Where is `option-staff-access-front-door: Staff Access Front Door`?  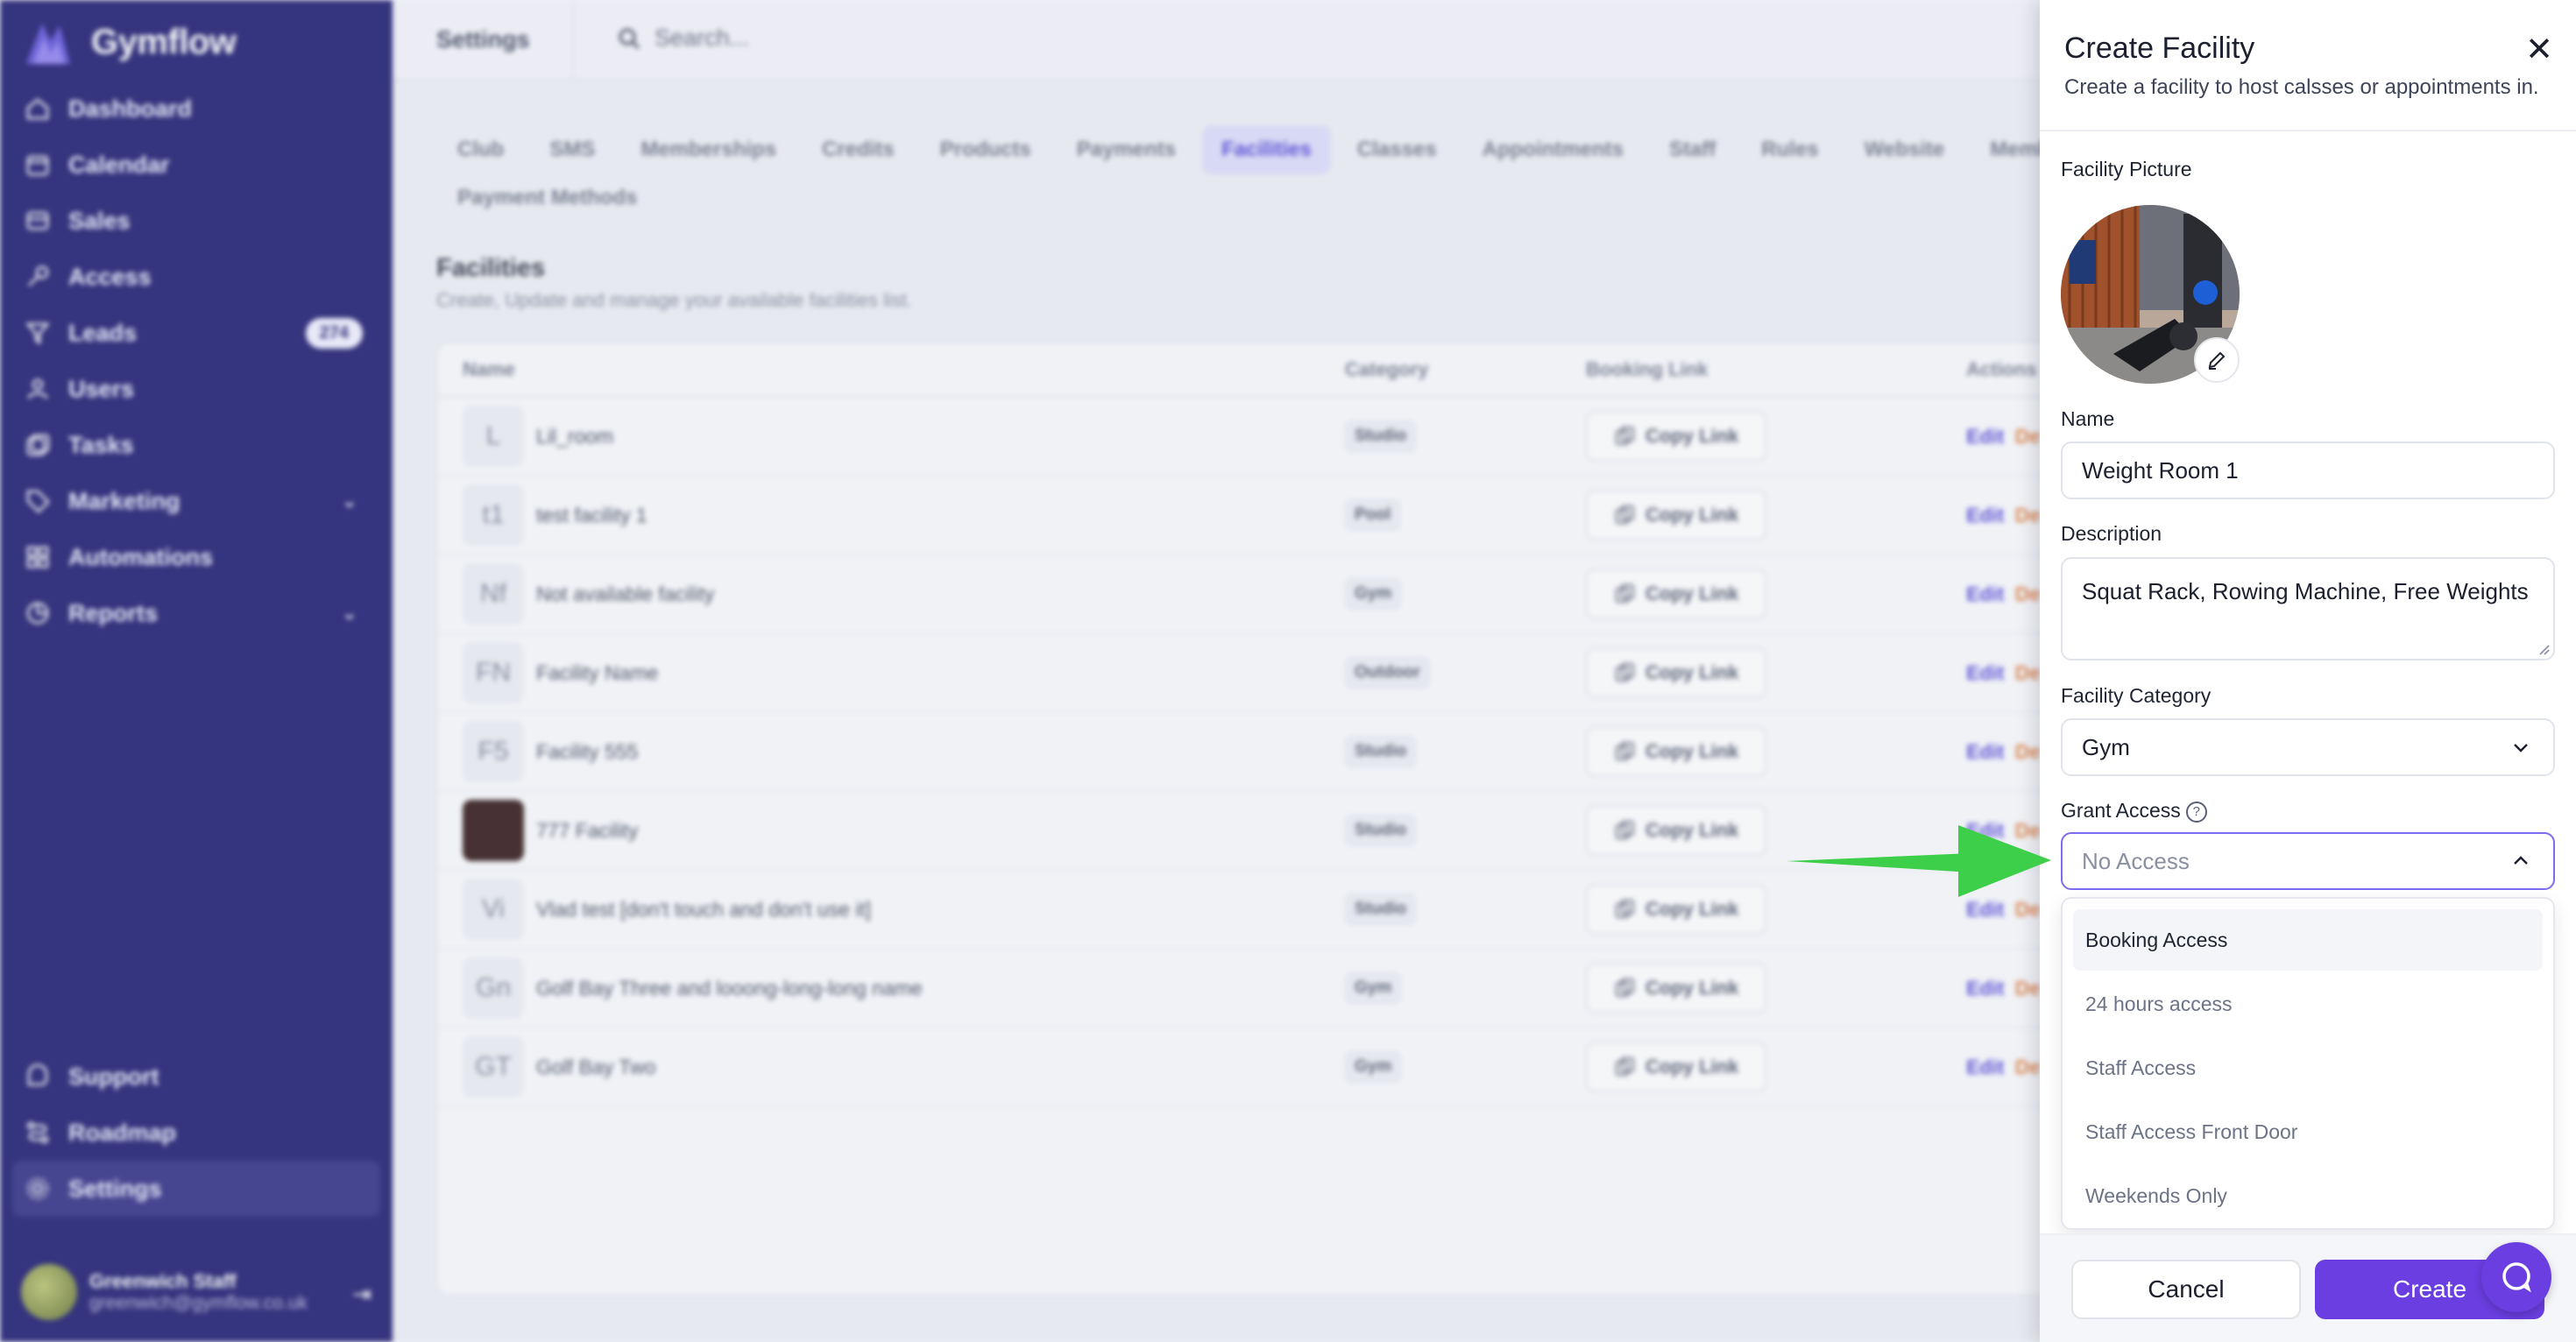 option-staff-access-front-door: Staff Access Front Door is located at coordinates (2308, 1131).